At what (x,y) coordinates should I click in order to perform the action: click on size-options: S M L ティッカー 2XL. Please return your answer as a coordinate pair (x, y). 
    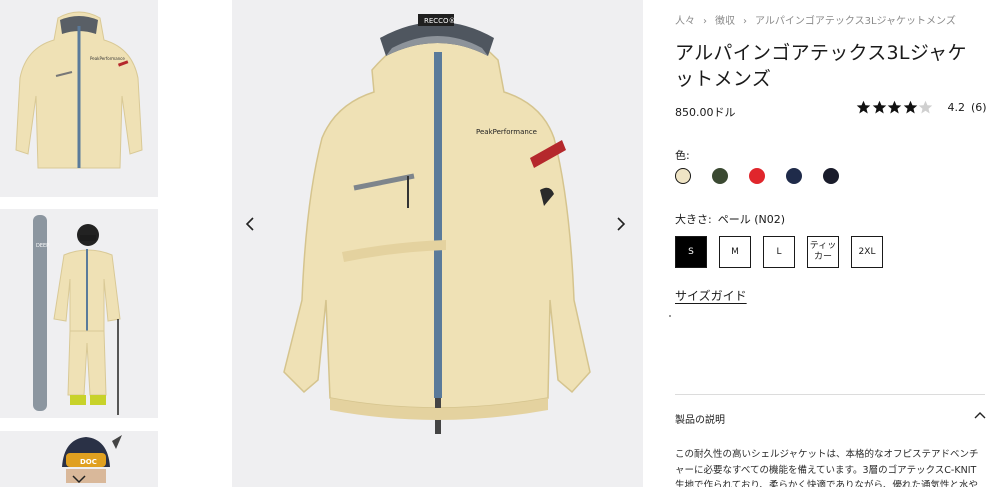
    Looking at the image, I should click on (785, 252).